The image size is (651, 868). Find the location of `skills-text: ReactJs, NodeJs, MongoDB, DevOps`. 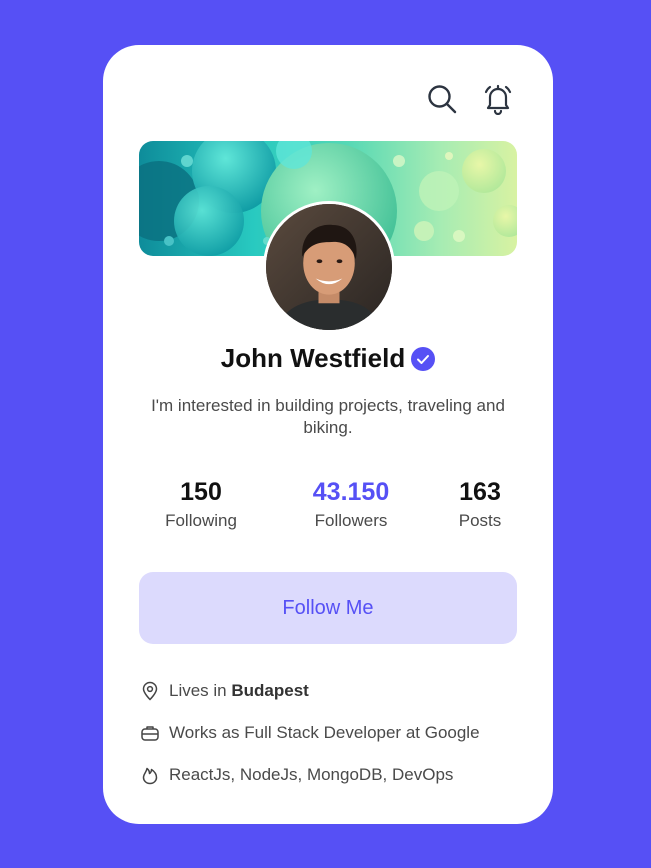

skills-text: ReactJs, NodeJs, MongoDB, DevOps is located at coordinates (311, 774).